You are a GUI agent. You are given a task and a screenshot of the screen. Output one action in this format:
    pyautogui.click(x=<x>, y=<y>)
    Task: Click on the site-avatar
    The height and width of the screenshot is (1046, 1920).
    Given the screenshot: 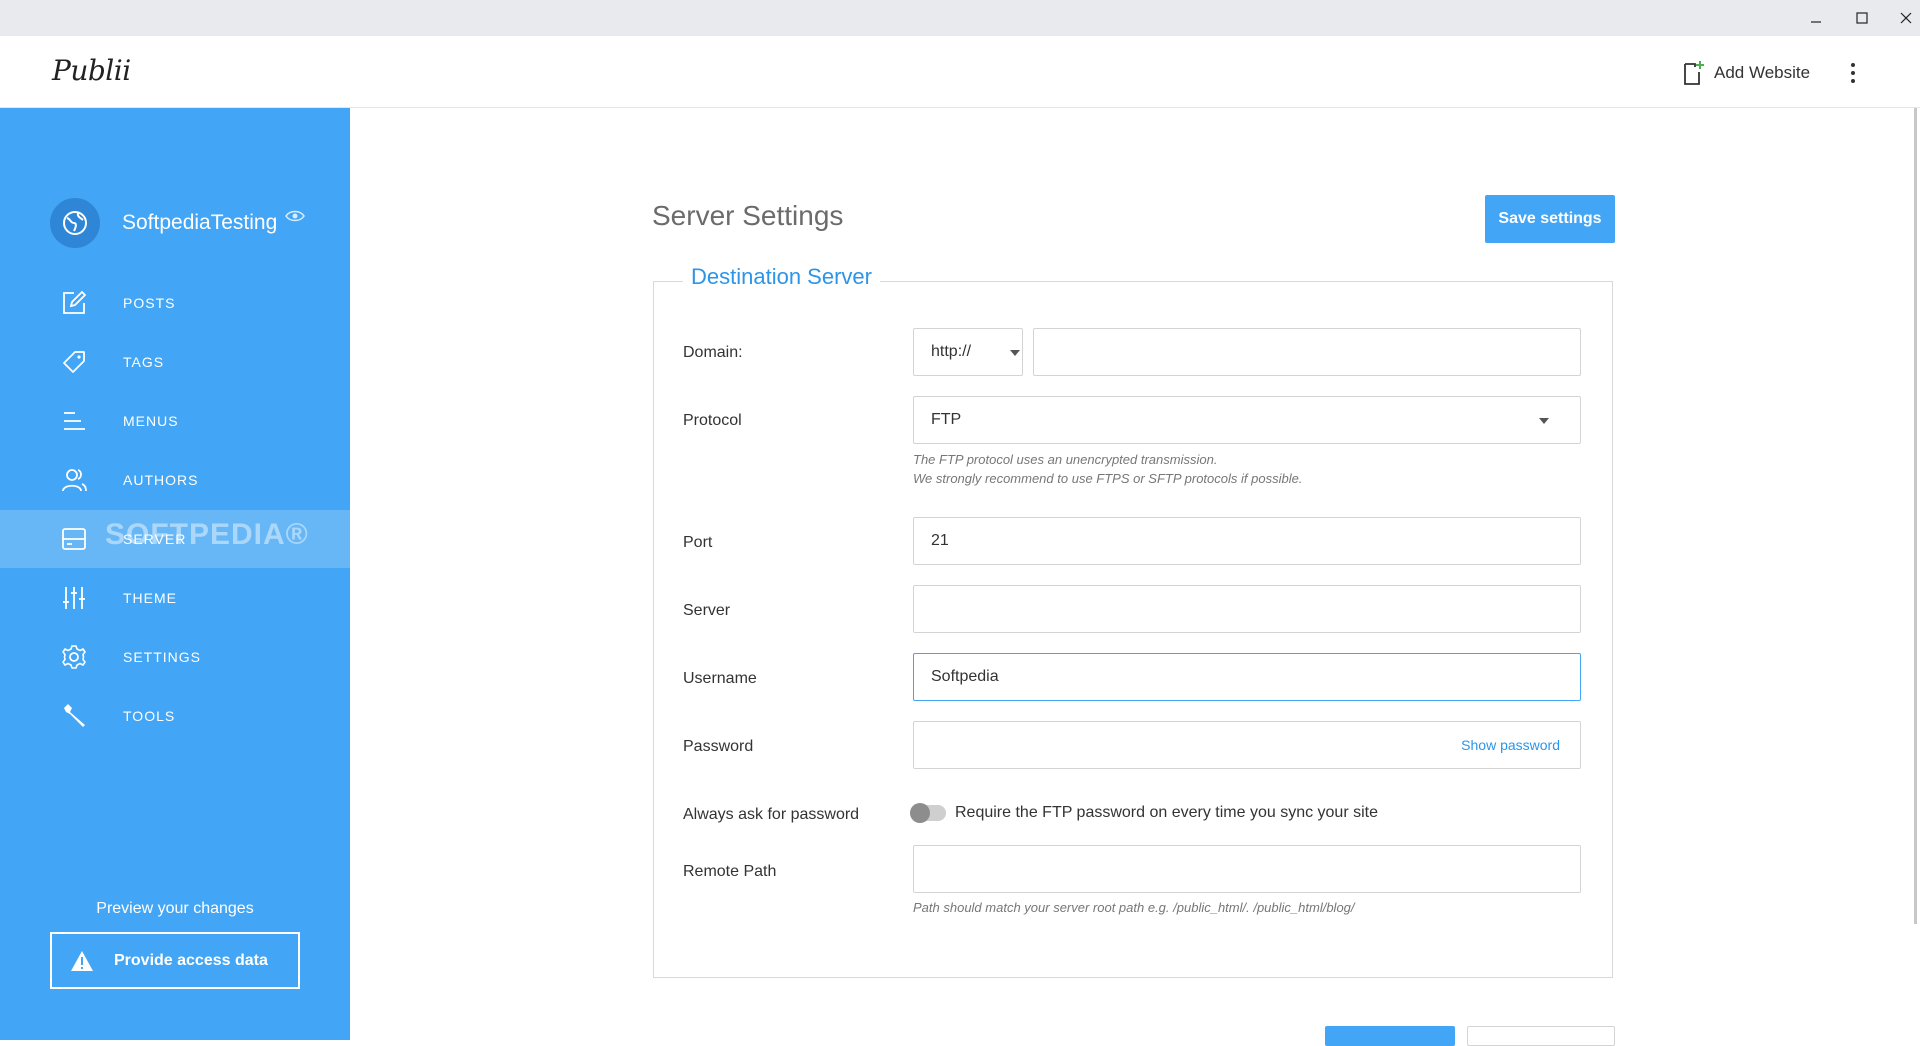 What is the action you would take?
    pyautogui.click(x=75, y=223)
    